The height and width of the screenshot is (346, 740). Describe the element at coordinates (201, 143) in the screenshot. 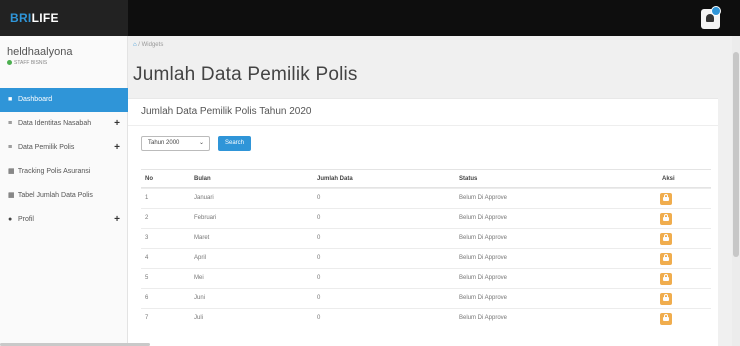

I see `chevron-down-icon: ⌄` at that location.